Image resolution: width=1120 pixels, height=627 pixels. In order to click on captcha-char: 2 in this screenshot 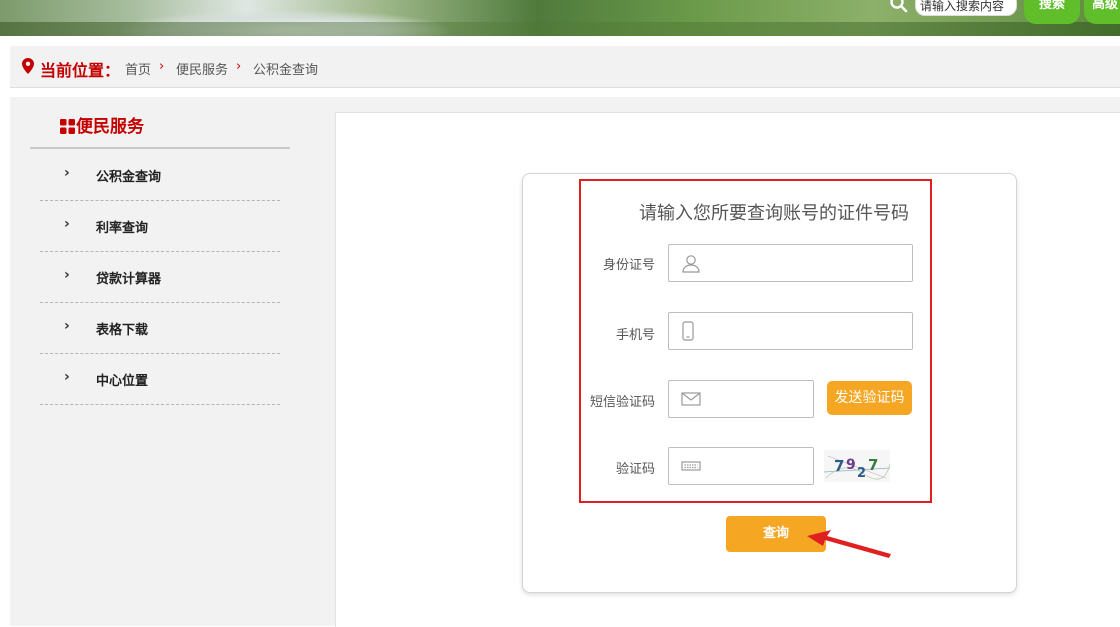, I will do `click(861, 473)`.